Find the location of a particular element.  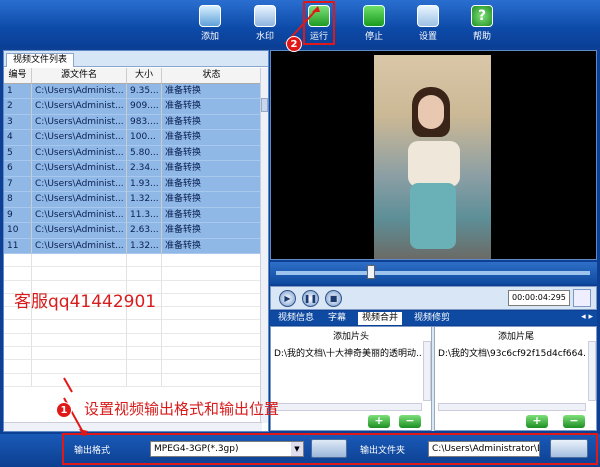

arrow-to-run-head is located at coordinates (316, 9).